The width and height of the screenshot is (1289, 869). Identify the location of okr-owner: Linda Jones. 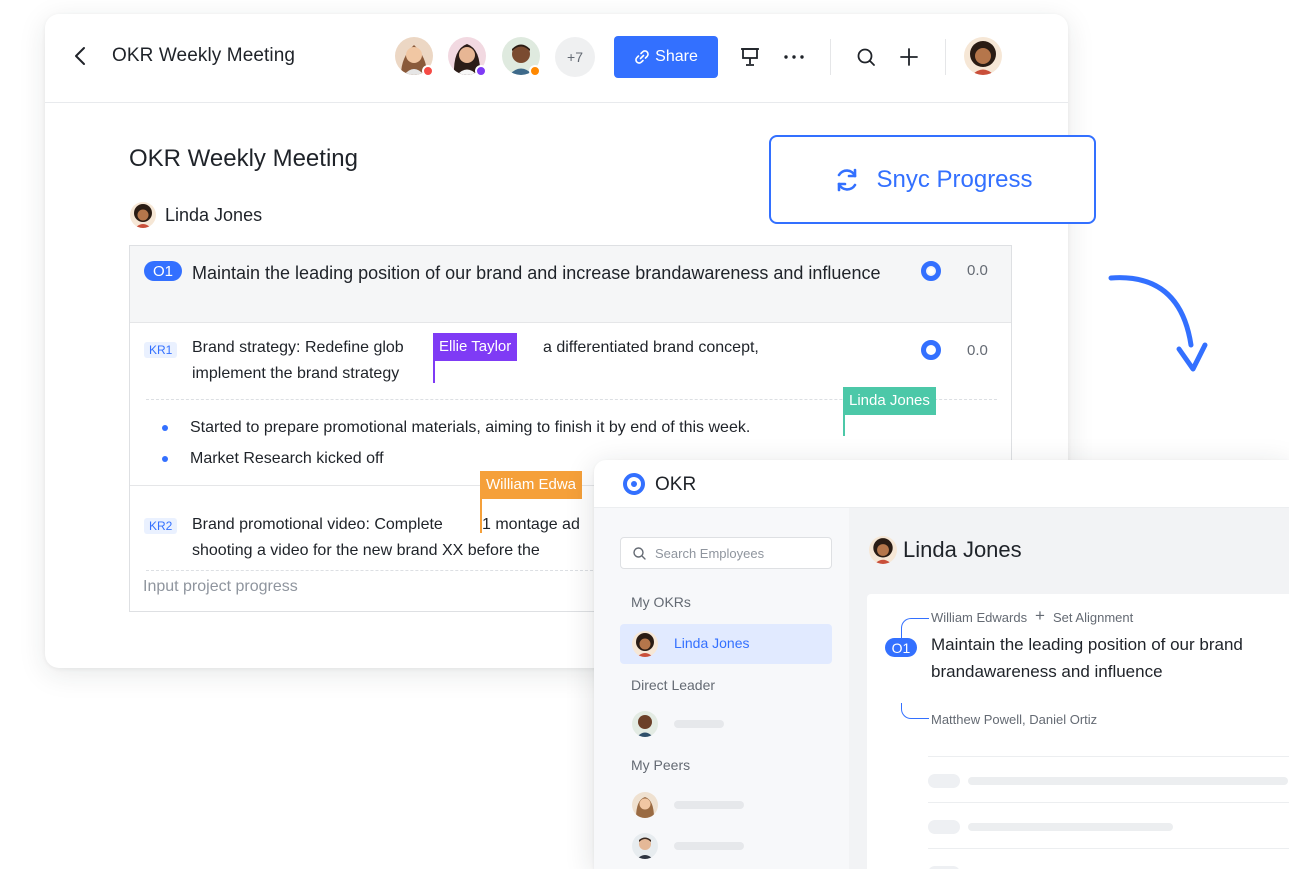
(196, 215).